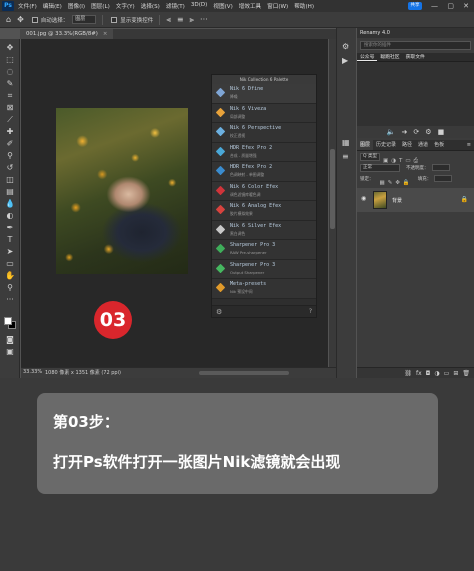 The height and width of the screenshot is (571, 474). Describe the element at coordinates (455, 373) in the screenshot. I see `new-layer-icon: ⊞` at that location.